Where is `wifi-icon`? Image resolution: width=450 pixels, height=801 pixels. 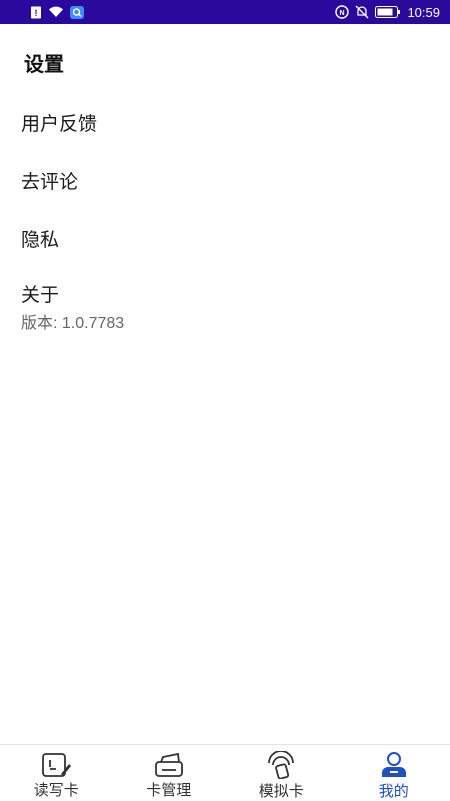
wifi-icon is located at coordinates (56, 12).